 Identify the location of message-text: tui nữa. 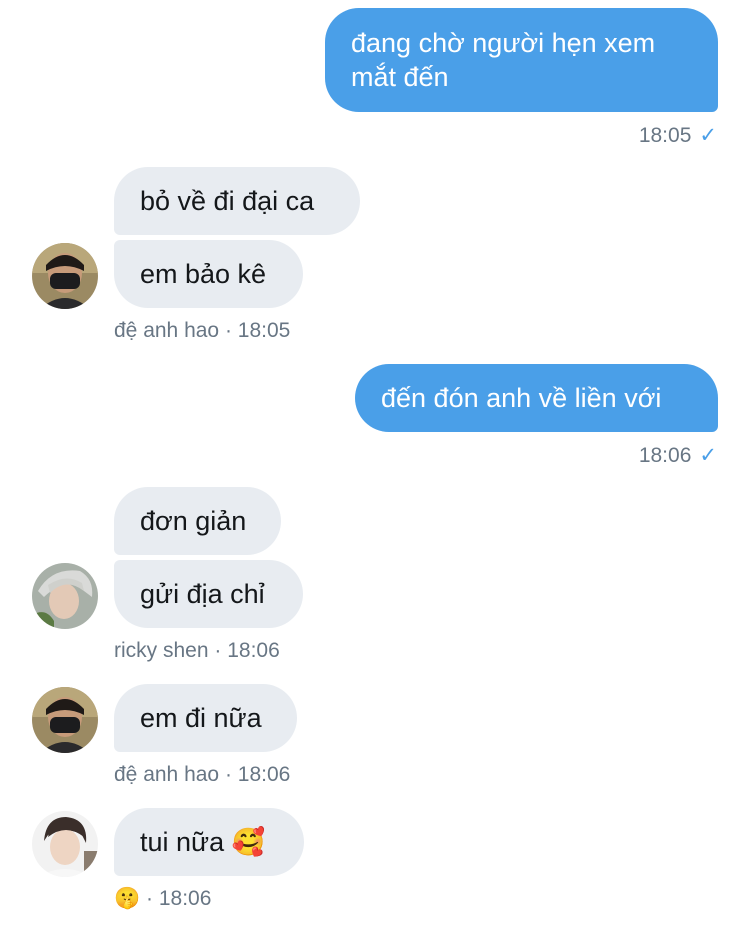
(182, 842).